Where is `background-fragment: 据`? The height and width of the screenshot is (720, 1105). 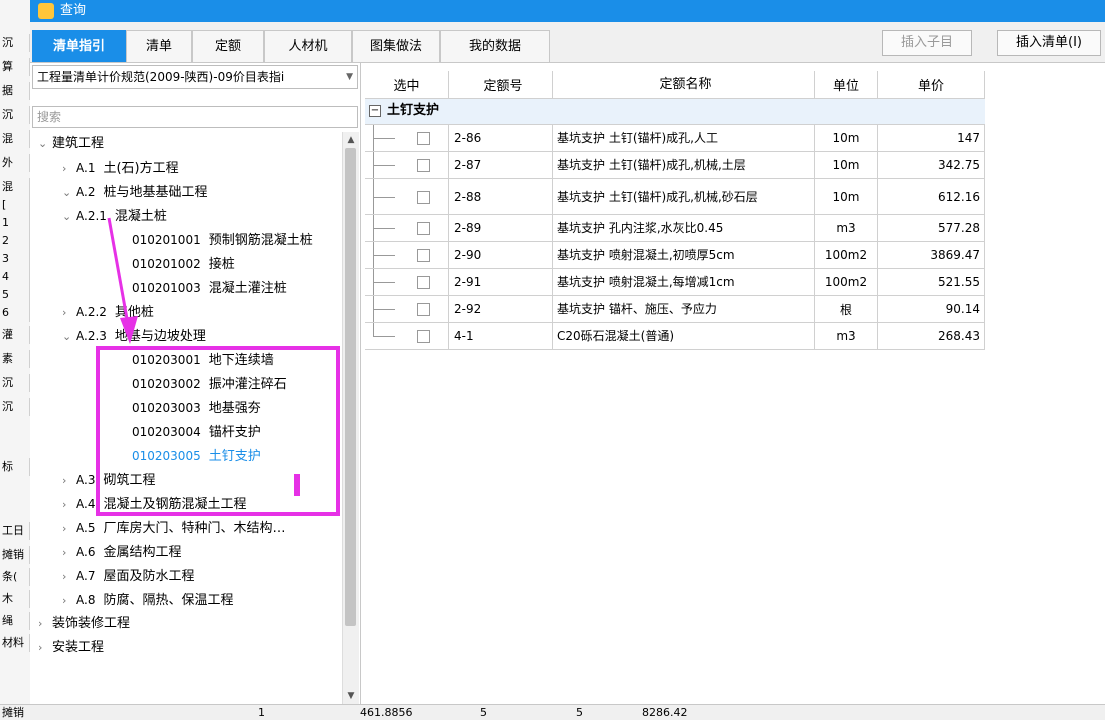
background-fragment: 据 is located at coordinates (15, 91).